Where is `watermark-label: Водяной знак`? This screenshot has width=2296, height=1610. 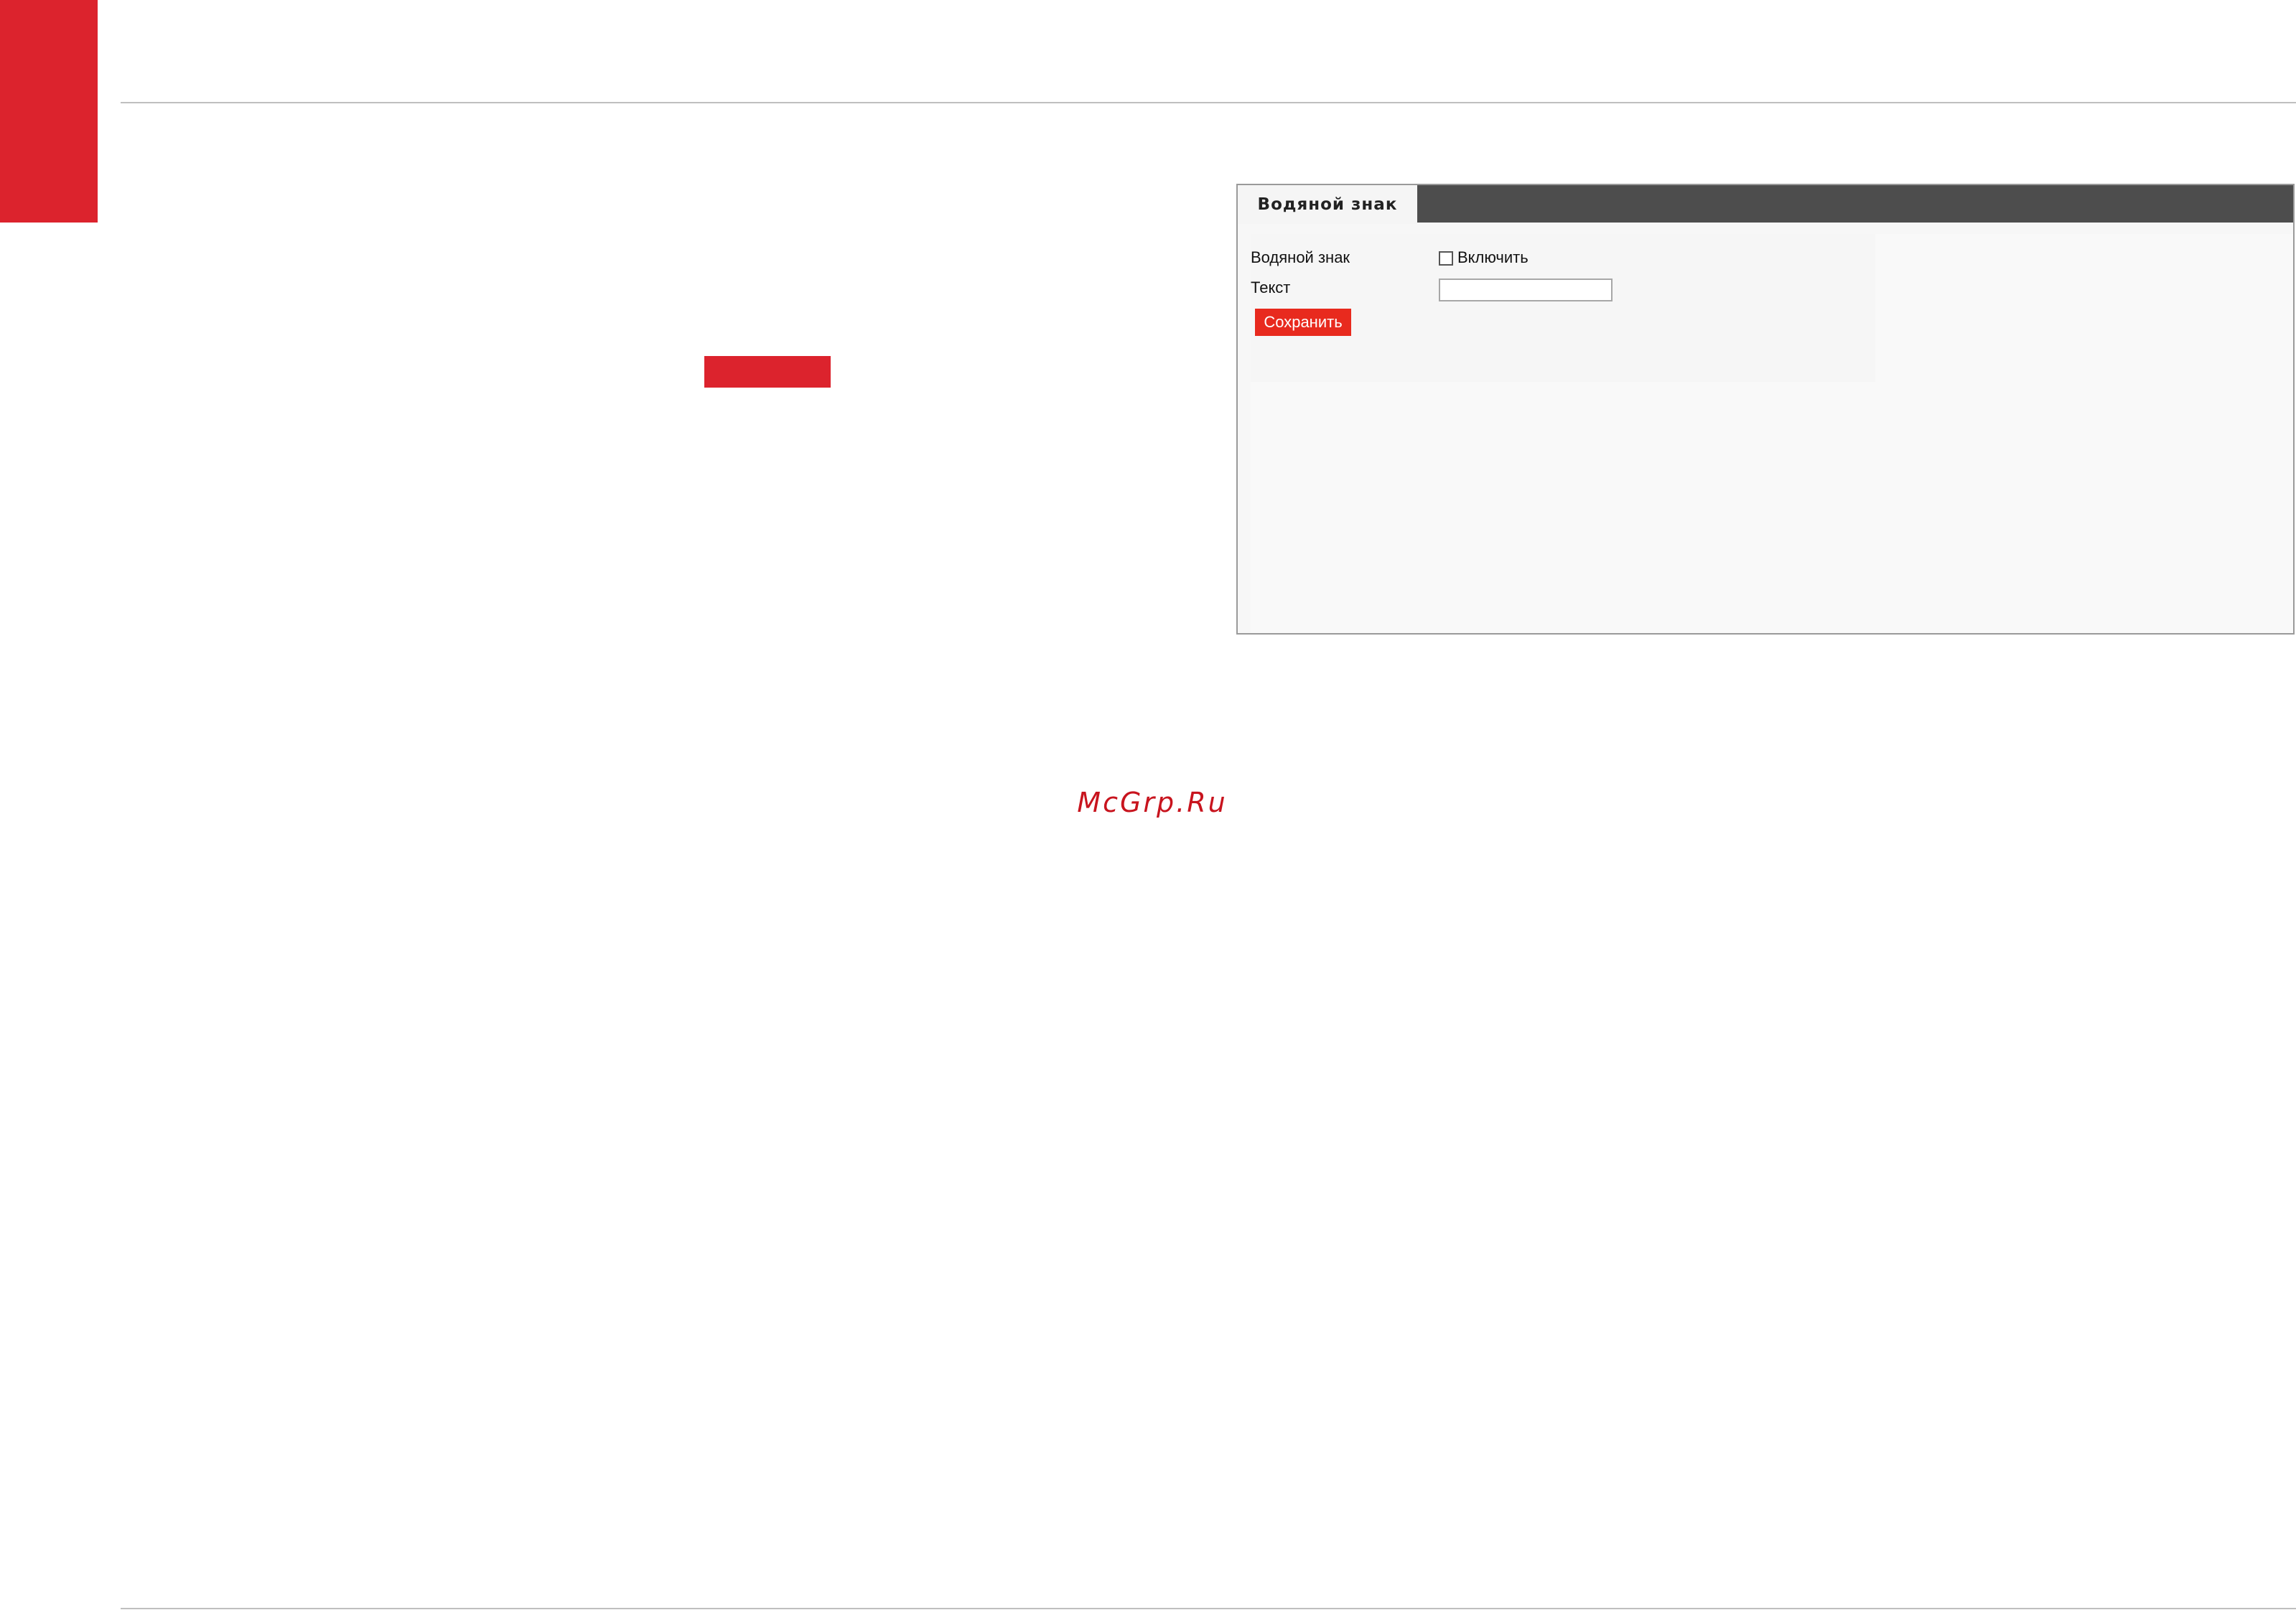
watermark-label: Водяной знак is located at coordinates (1300, 257).